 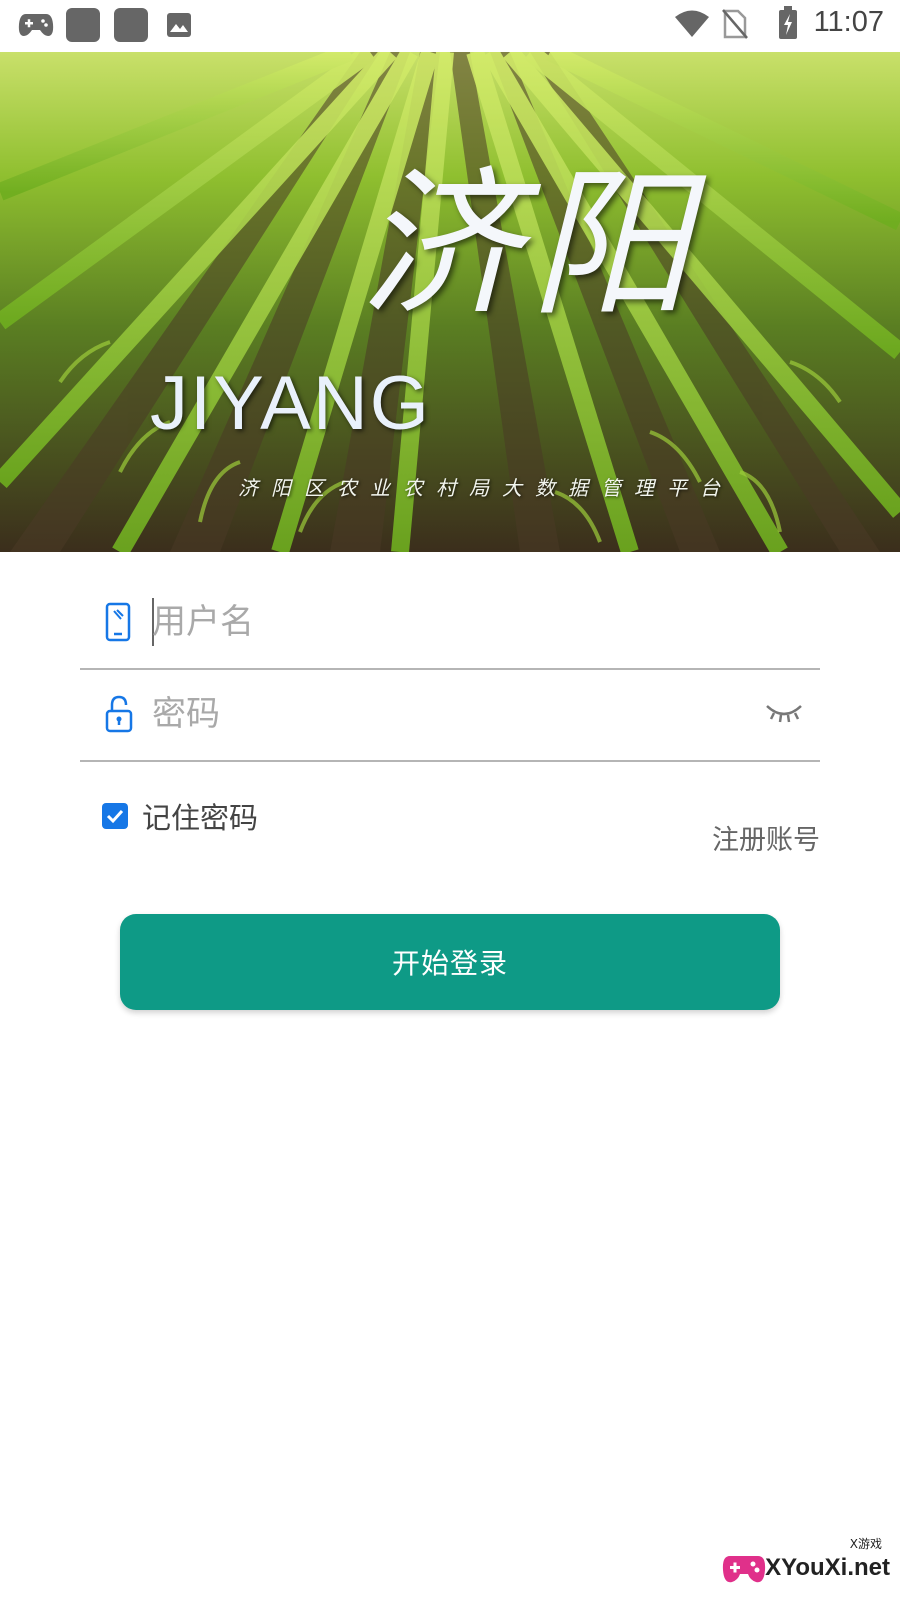 I want to click on watermark-sub: X游戏, so click(x=865, y=1544).